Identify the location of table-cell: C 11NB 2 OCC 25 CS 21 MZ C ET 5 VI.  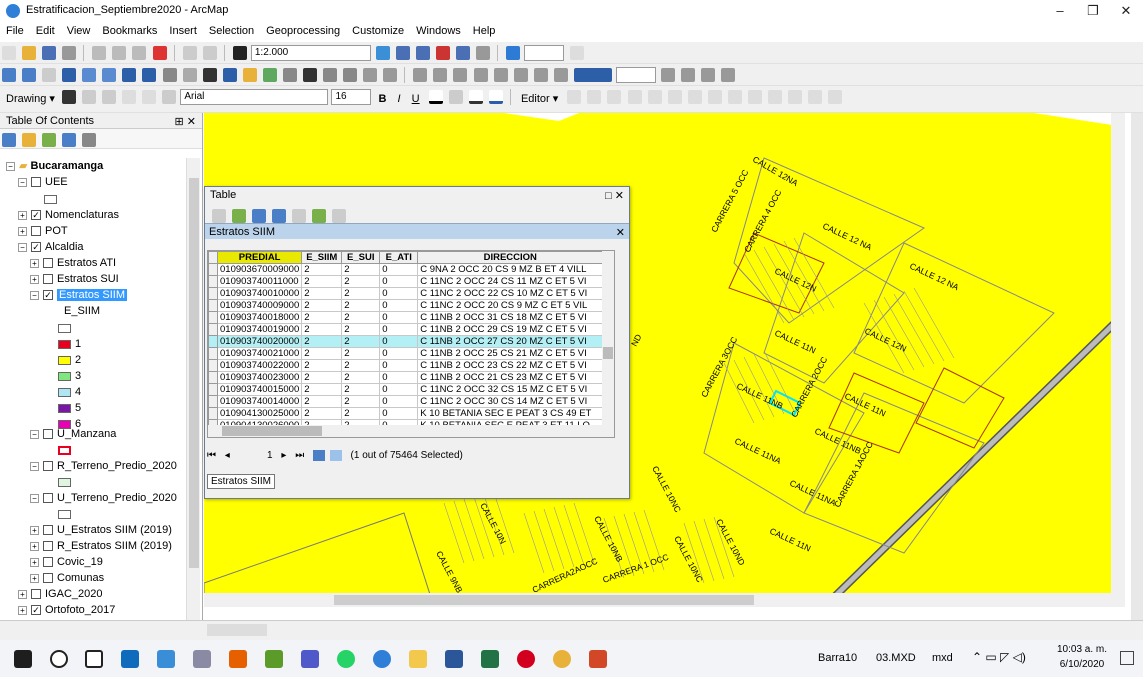
(510, 353).